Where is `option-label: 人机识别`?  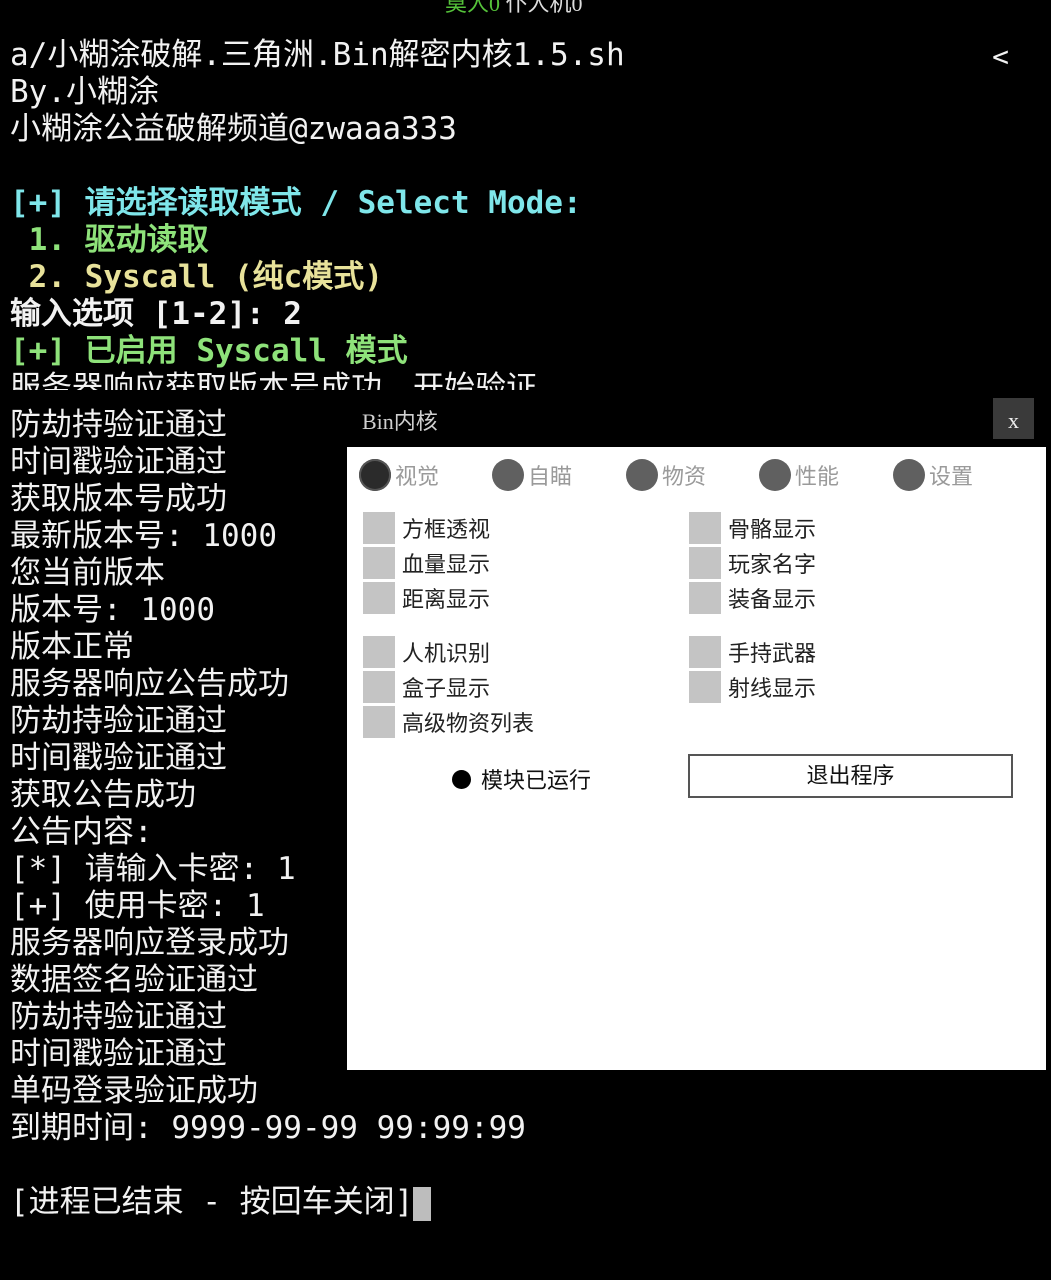 option-label: 人机识别 is located at coordinates (446, 653).